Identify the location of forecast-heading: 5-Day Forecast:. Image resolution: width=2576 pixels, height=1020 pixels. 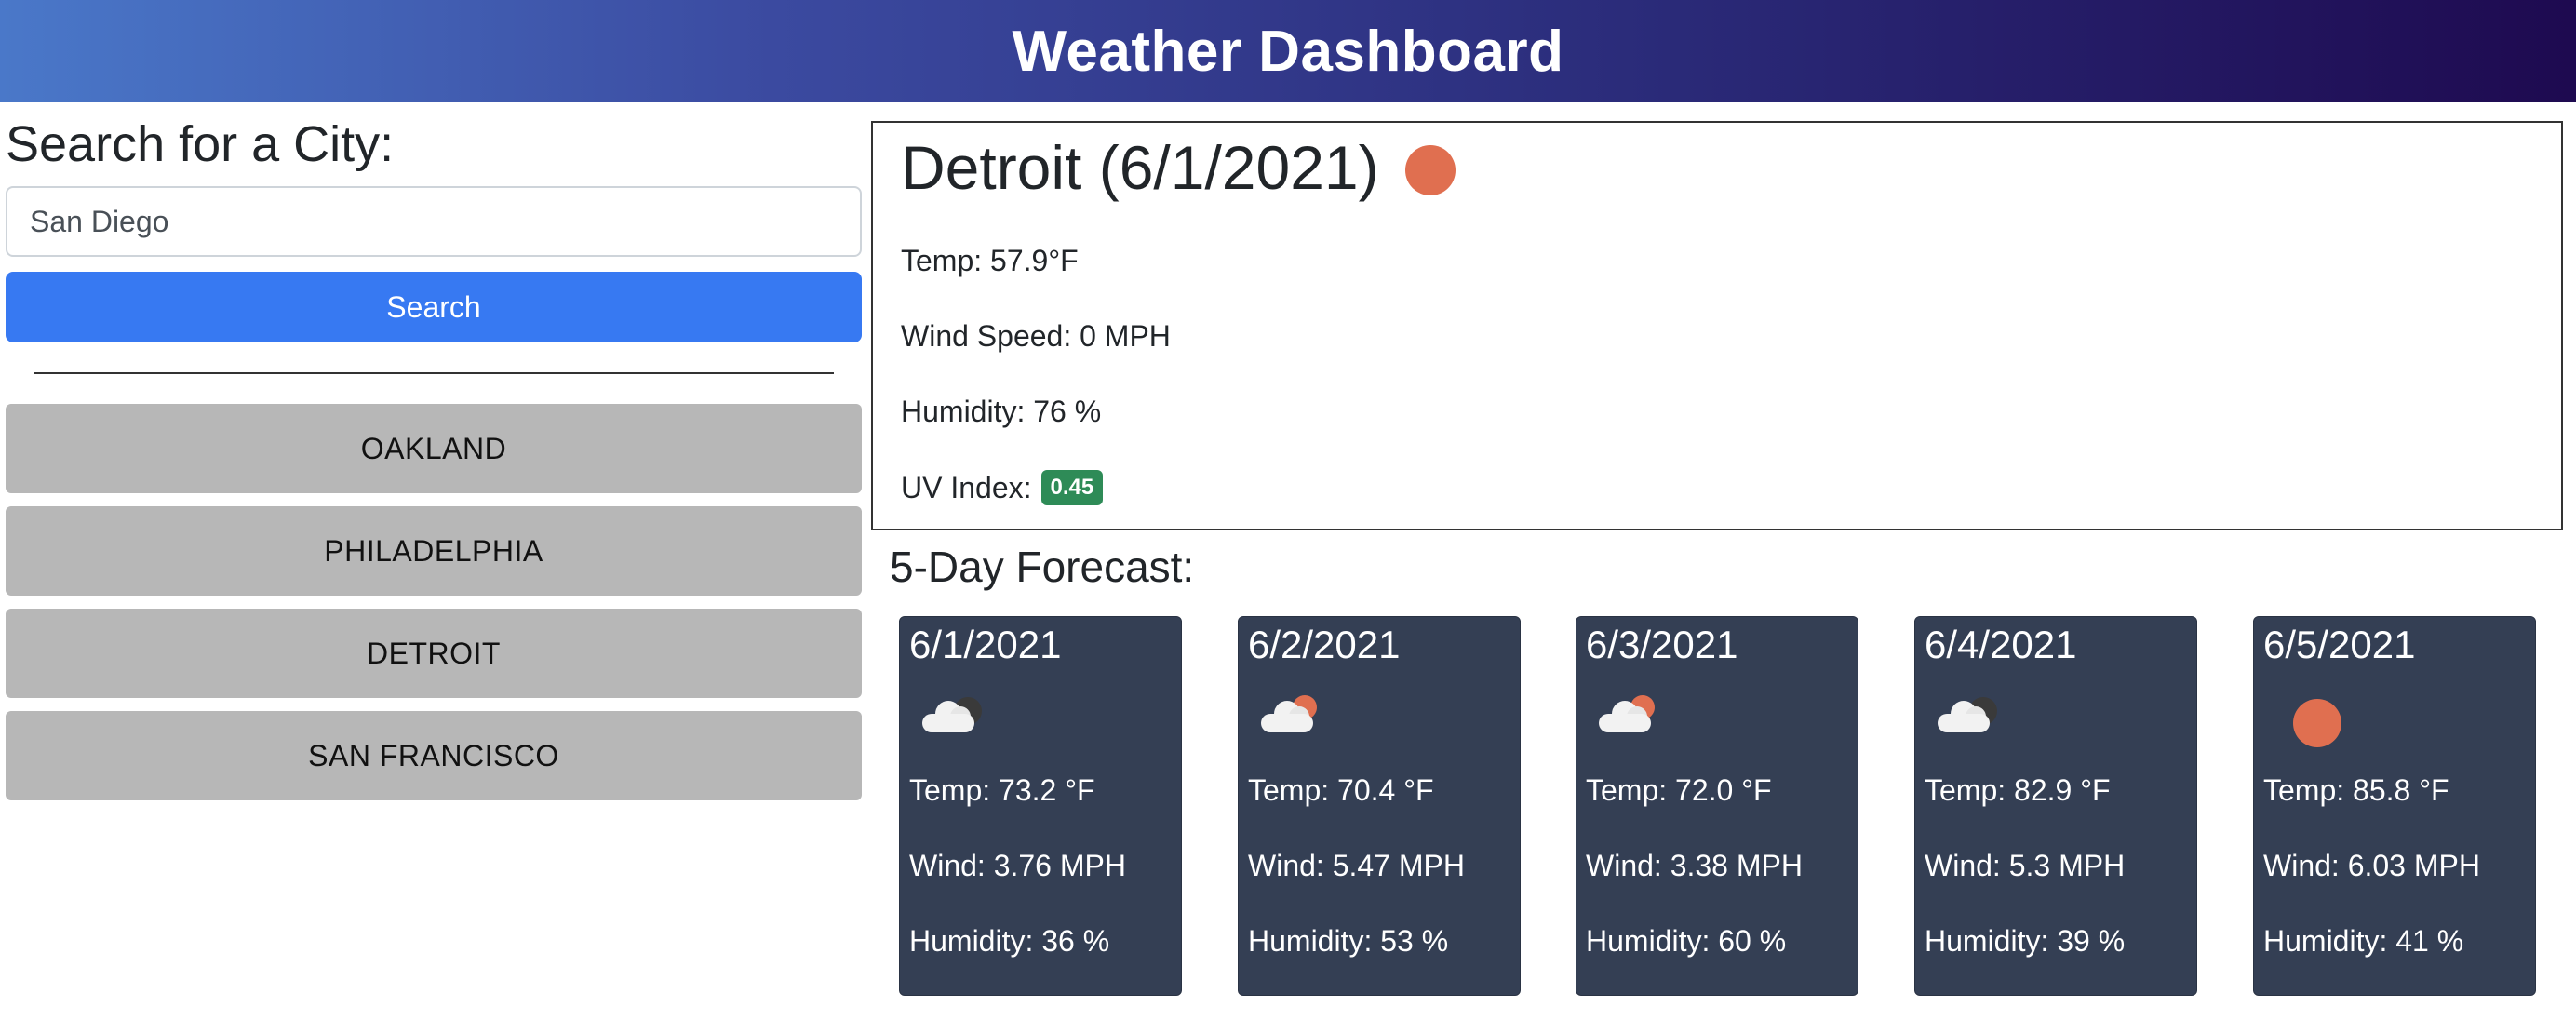
(1042, 567).